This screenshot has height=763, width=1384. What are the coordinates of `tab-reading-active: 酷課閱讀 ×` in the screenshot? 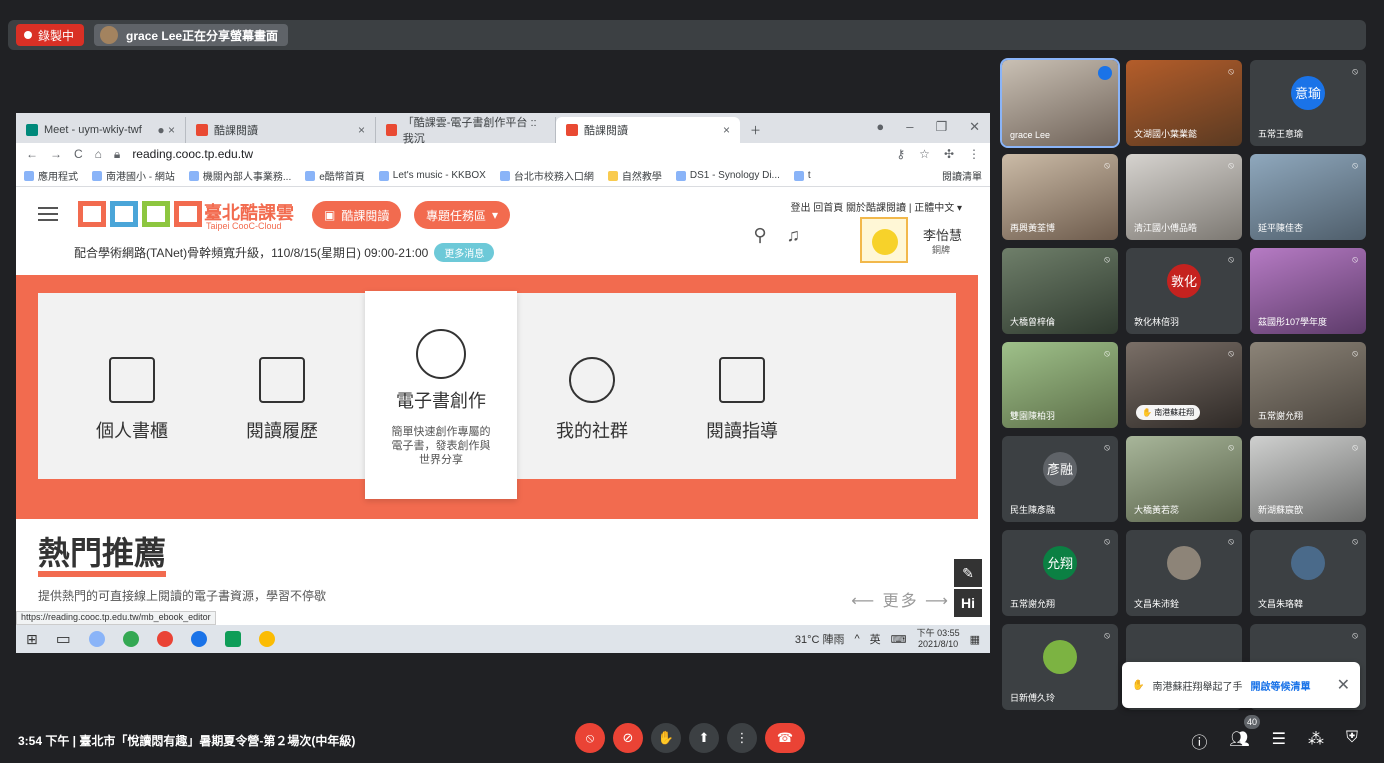 It's located at (648, 130).